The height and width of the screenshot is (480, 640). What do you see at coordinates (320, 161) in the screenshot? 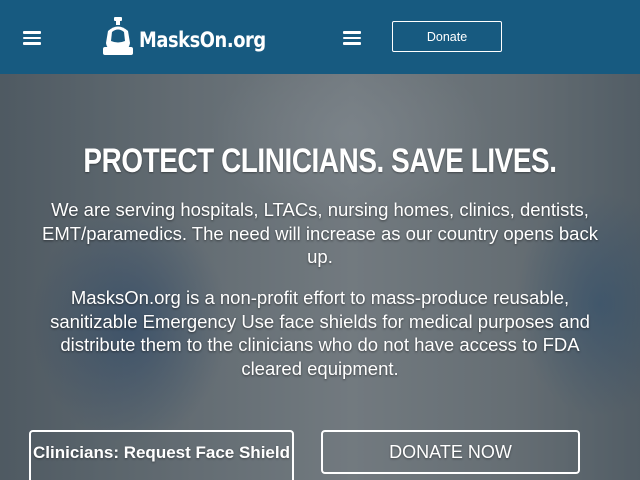
I see `hero-title: PROTECT CLINICIANS. SAVE LIVES.` at bounding box center [320, 161].